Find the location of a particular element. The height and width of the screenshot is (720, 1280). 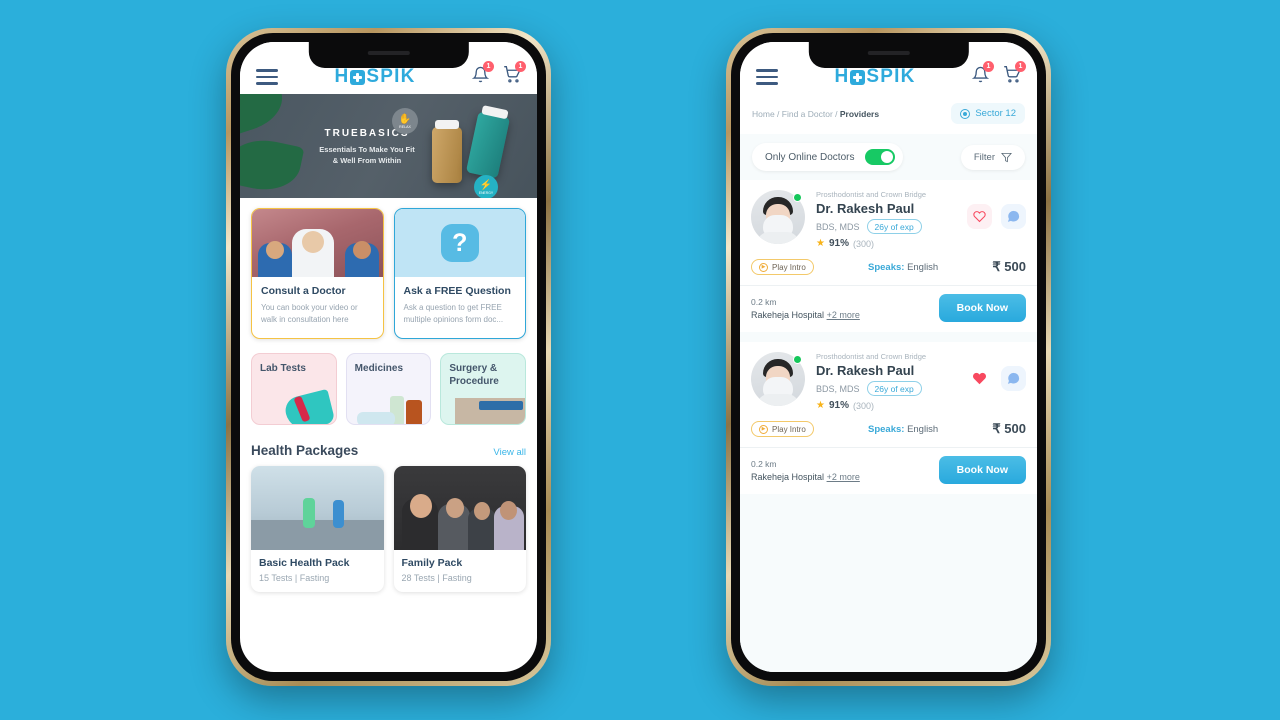

tile-surgery-label: Surgery & Procedure is located at coordinates (474, 375).